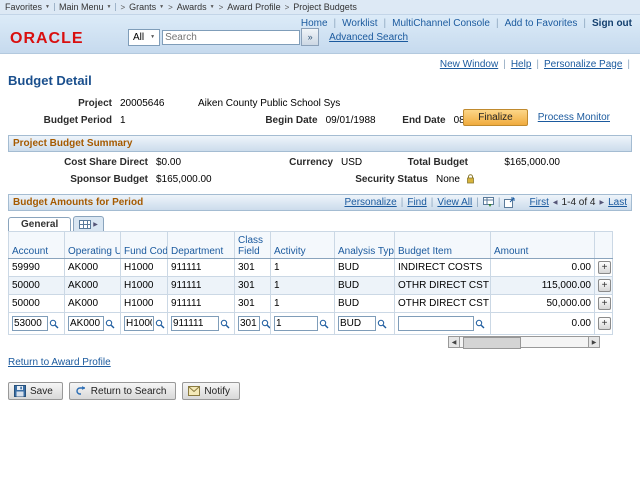 The image size is (640, 480). I want to click on row-range: 1-4 of 4, so click(578, 202).